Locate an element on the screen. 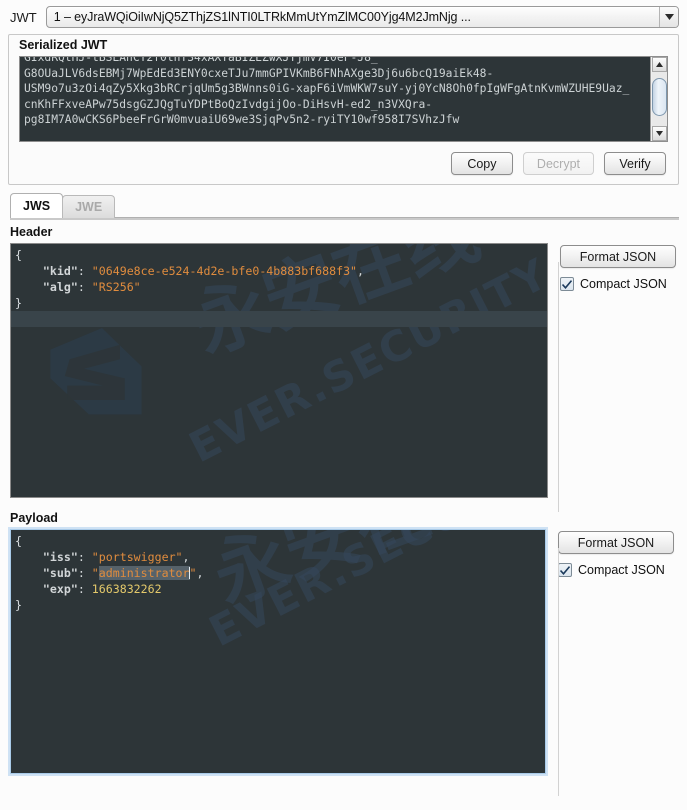 The image size is (687, 810). payload-title: Payload is located at coordinates (34, 518).